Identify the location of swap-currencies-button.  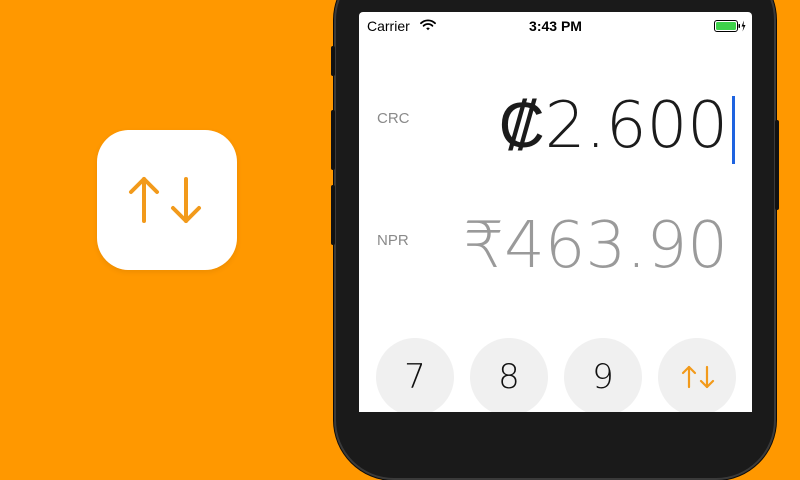
(697, 375).